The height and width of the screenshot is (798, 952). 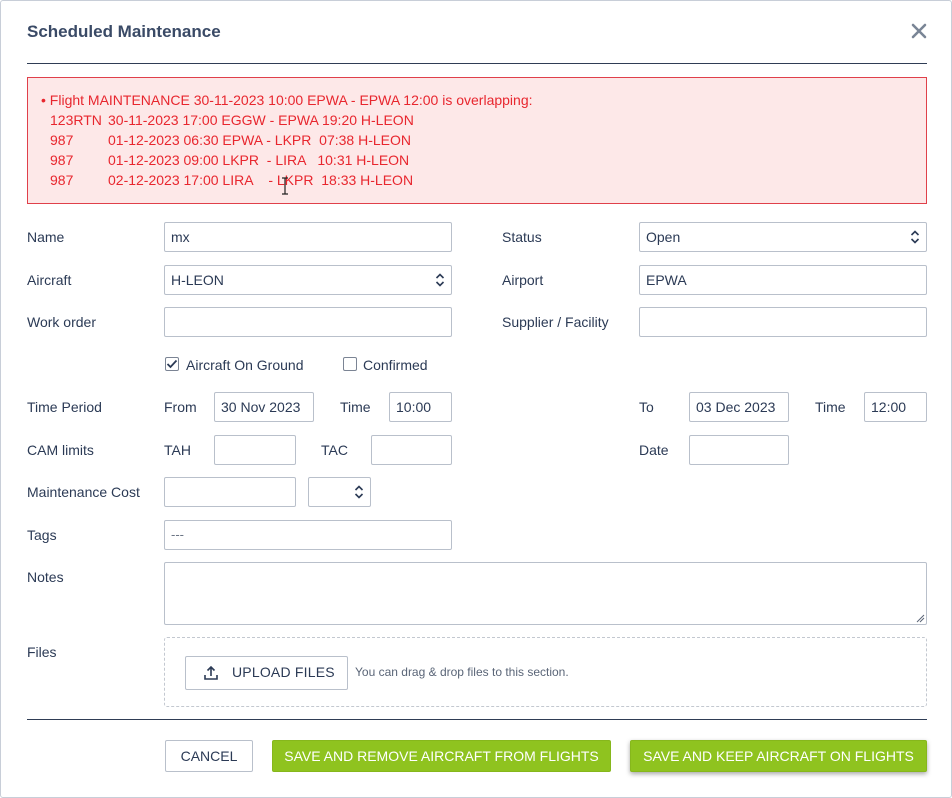 What do you see at coordinates (783, 322) in the screenshot?
I see `supplier-input` at bounding box center [783, 322].